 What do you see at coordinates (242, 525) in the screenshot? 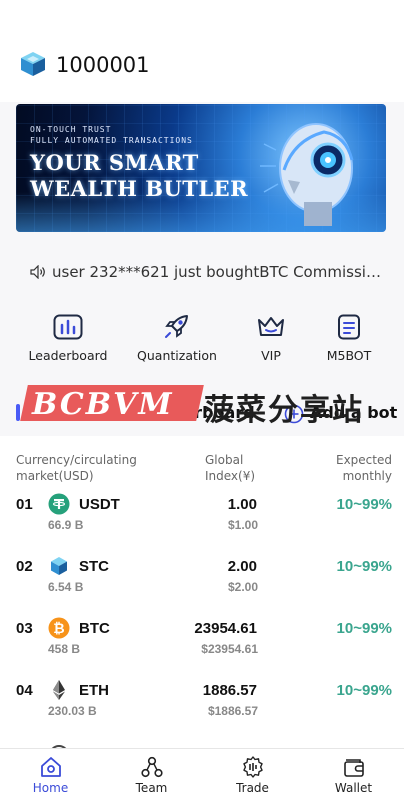
I see `row-price-usd: $1.00` at bounding box center [242, 525].